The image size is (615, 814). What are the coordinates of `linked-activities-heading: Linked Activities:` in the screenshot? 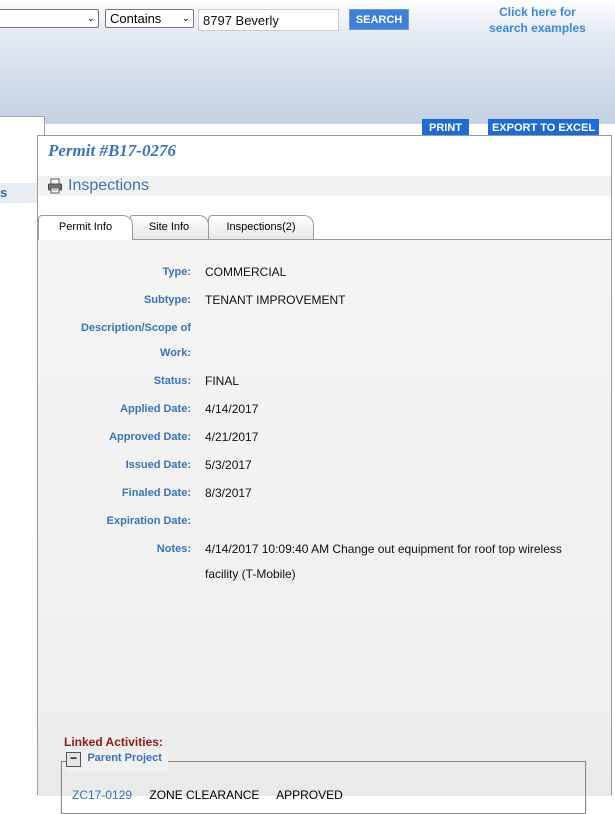 It's located at (113, 742).